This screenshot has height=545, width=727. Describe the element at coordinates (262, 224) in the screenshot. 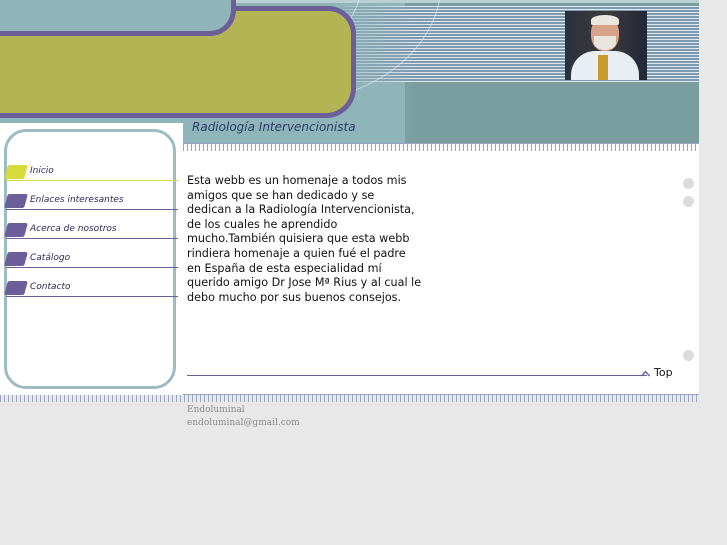

I see `intro-line: de los cuales he aprendido` at that location.